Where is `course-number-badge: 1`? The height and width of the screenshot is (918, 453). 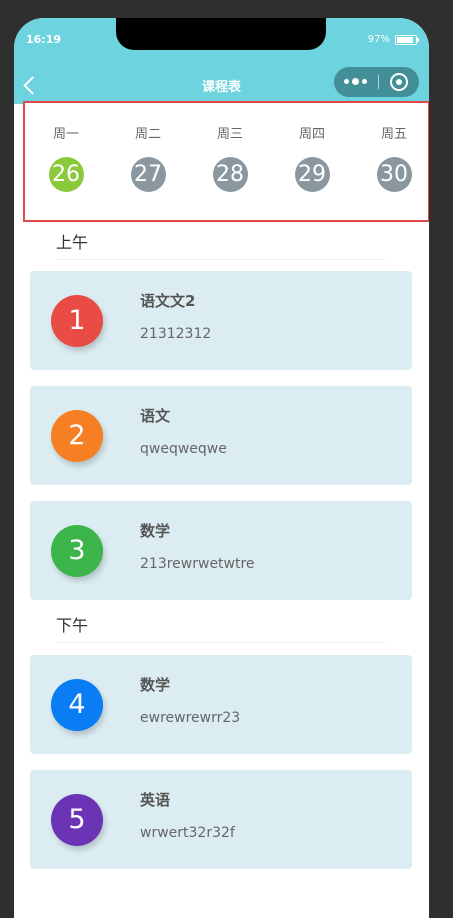 course-number-badge: 1 is located at coordinates (77, 321).